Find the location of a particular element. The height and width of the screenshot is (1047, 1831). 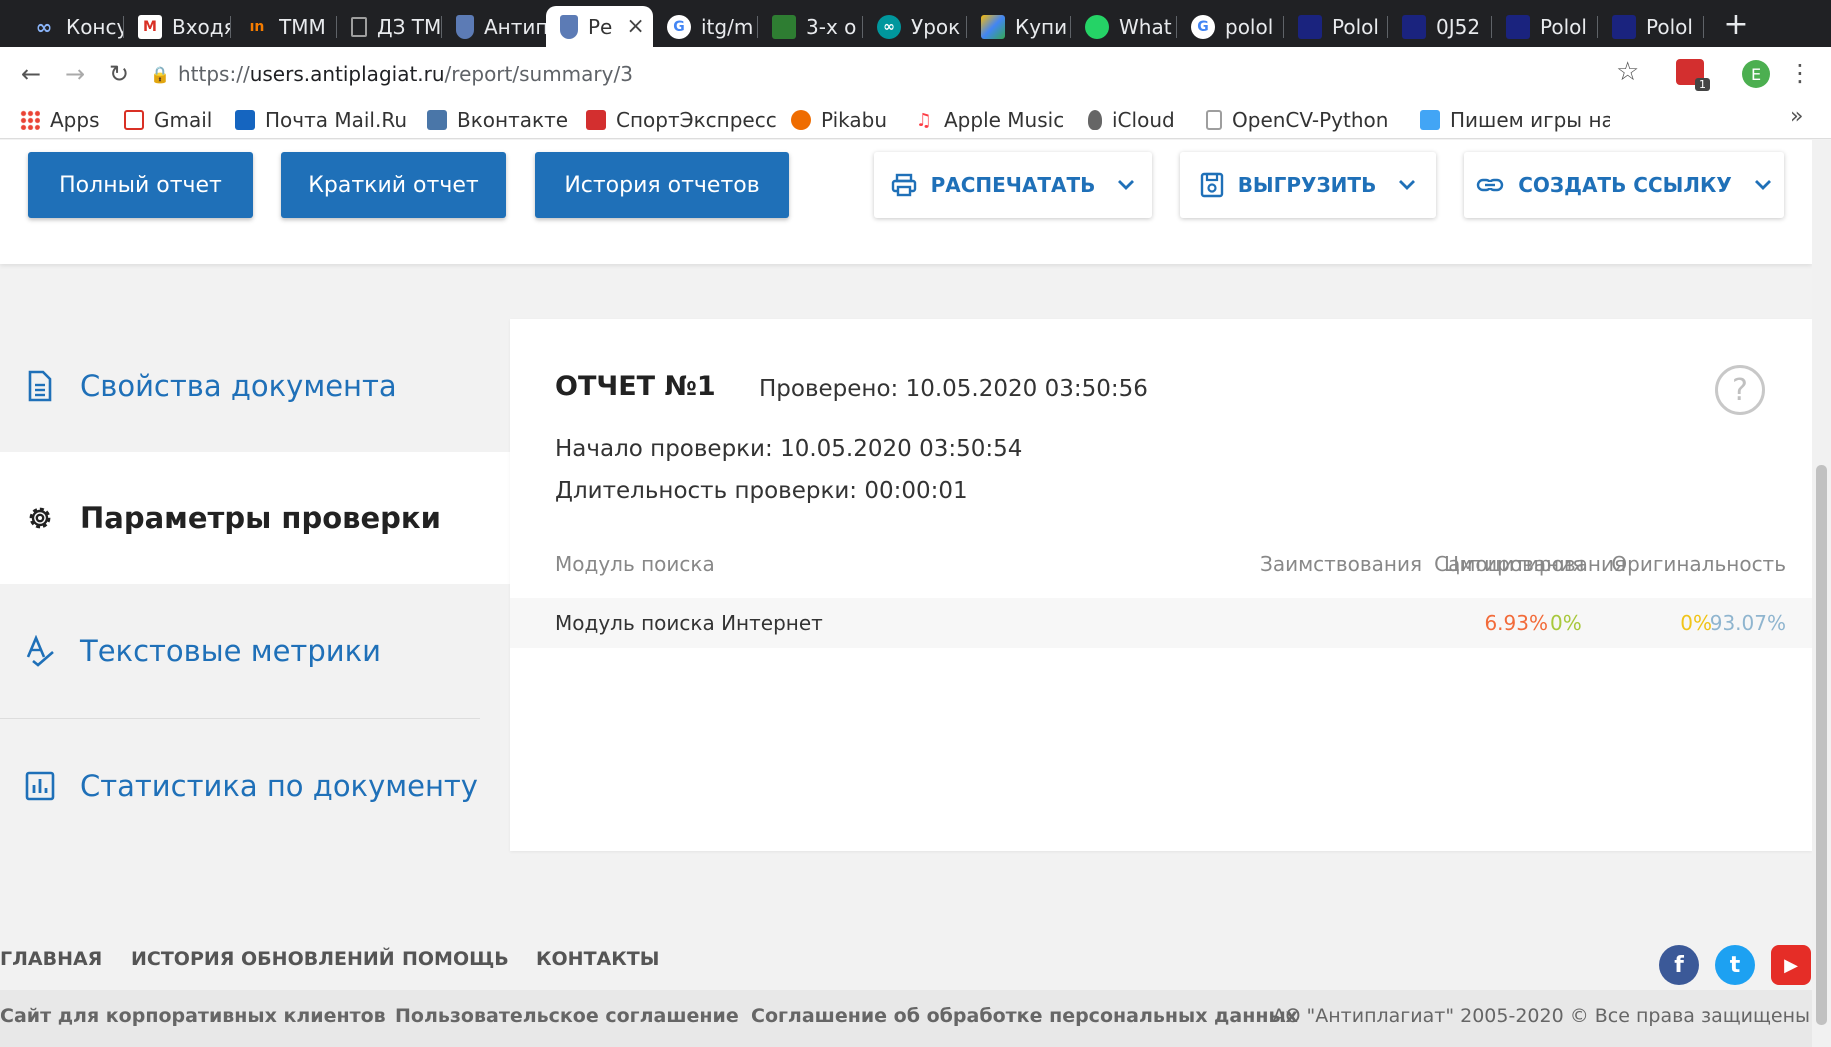

browser-tab: Купи is located at coordinates (1019, 26).